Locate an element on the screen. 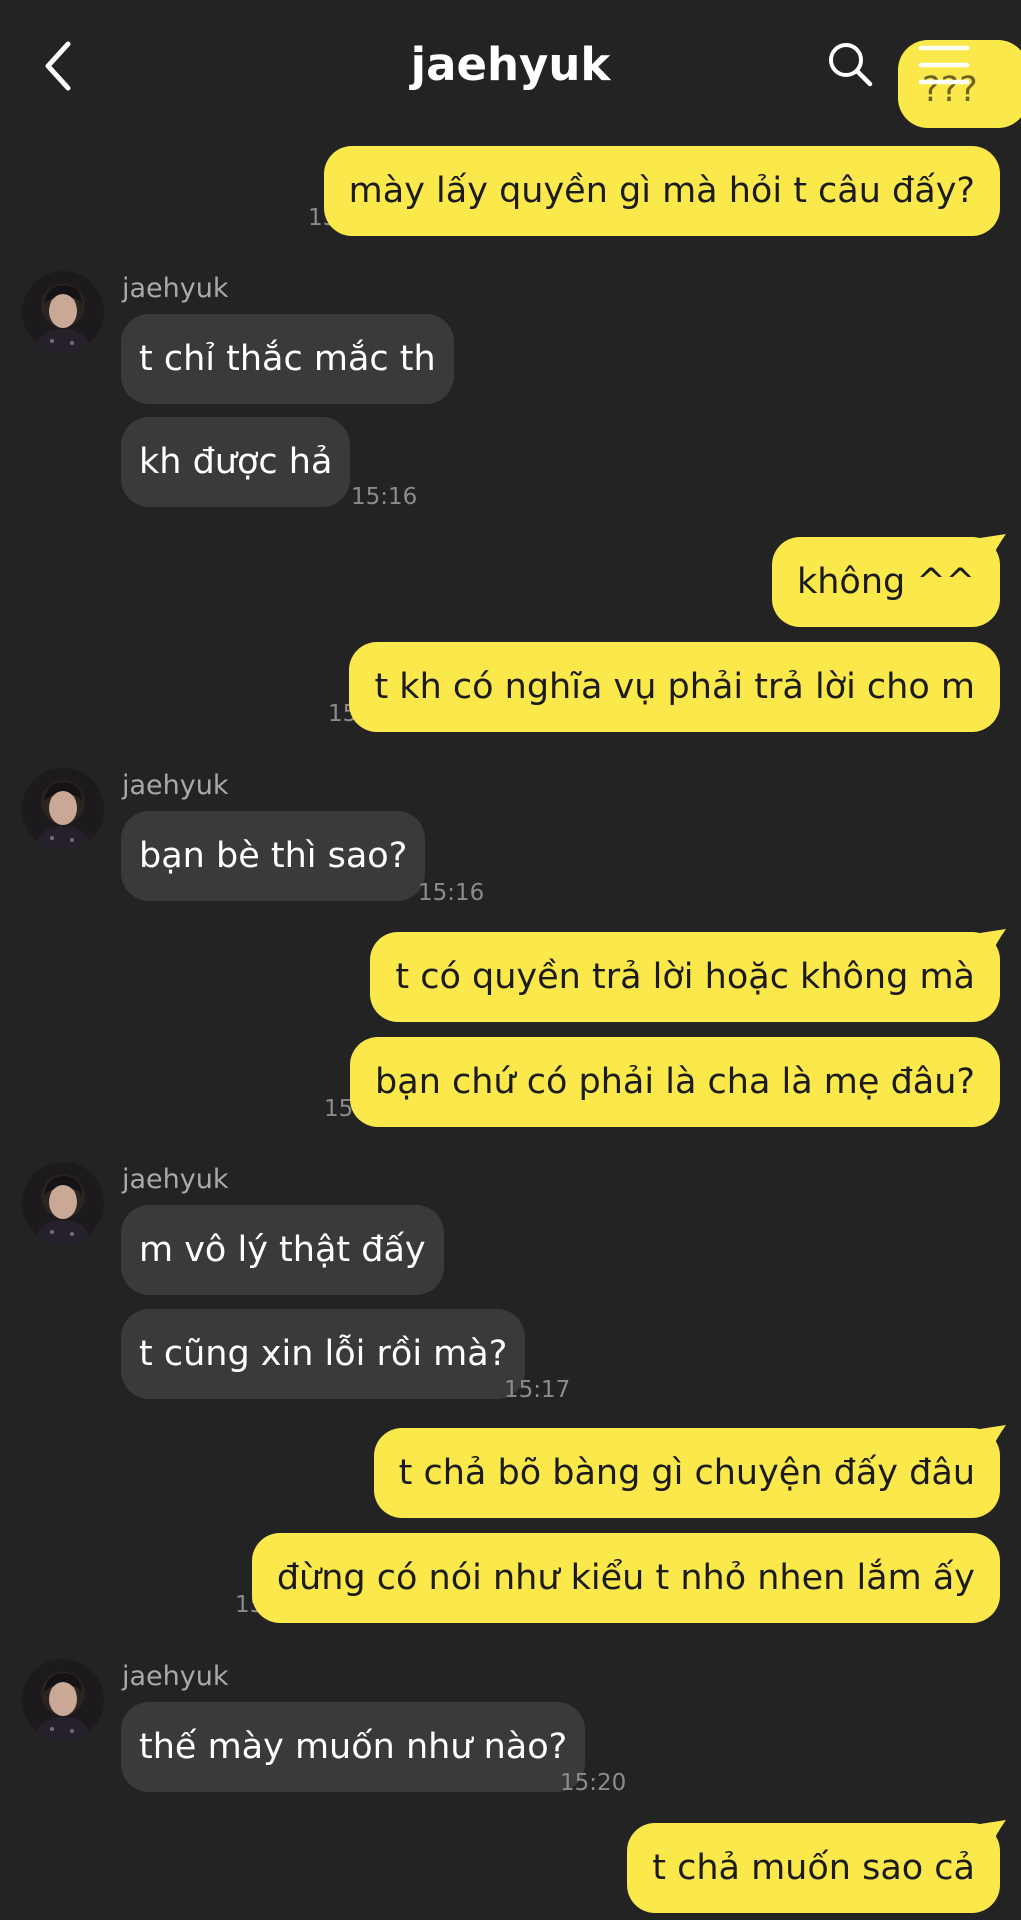 This screenshot has height=1920, width=1021. message-bubble-me: t chả muốn sao cả is located at coordinates (813, 1868).